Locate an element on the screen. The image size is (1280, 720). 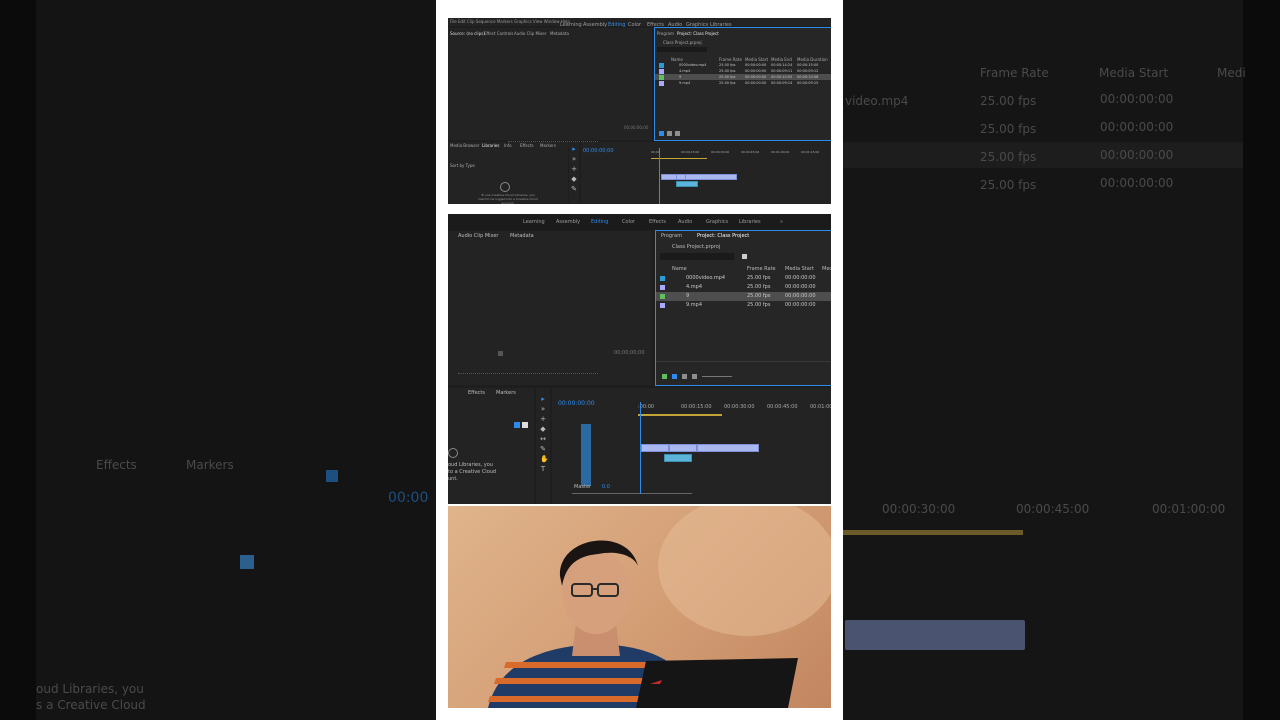
cell-fps: 25.00 fps is located at coordinates (759, 305).